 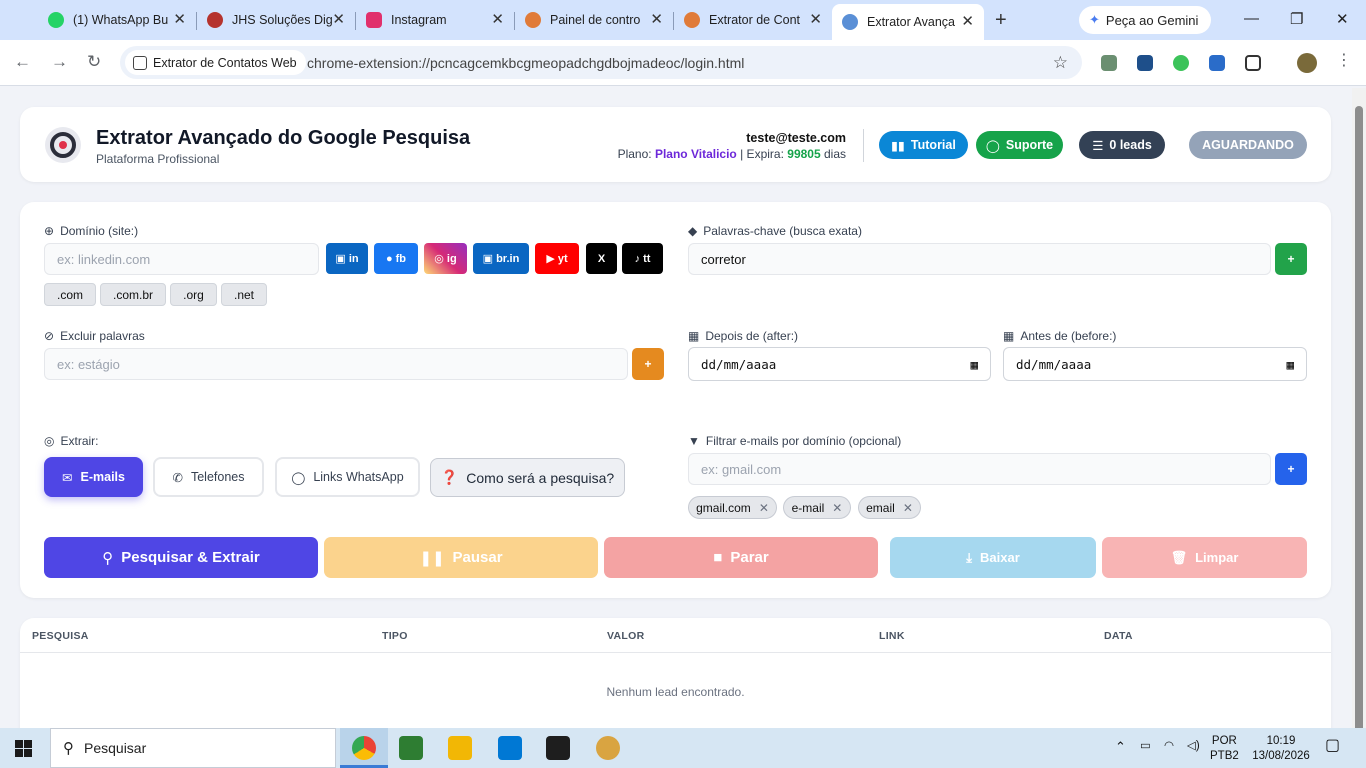 What do you see at coordinates (625, 636) in the screenshot?
I see `column-header: VALOR` at bounding box center [625, 636].